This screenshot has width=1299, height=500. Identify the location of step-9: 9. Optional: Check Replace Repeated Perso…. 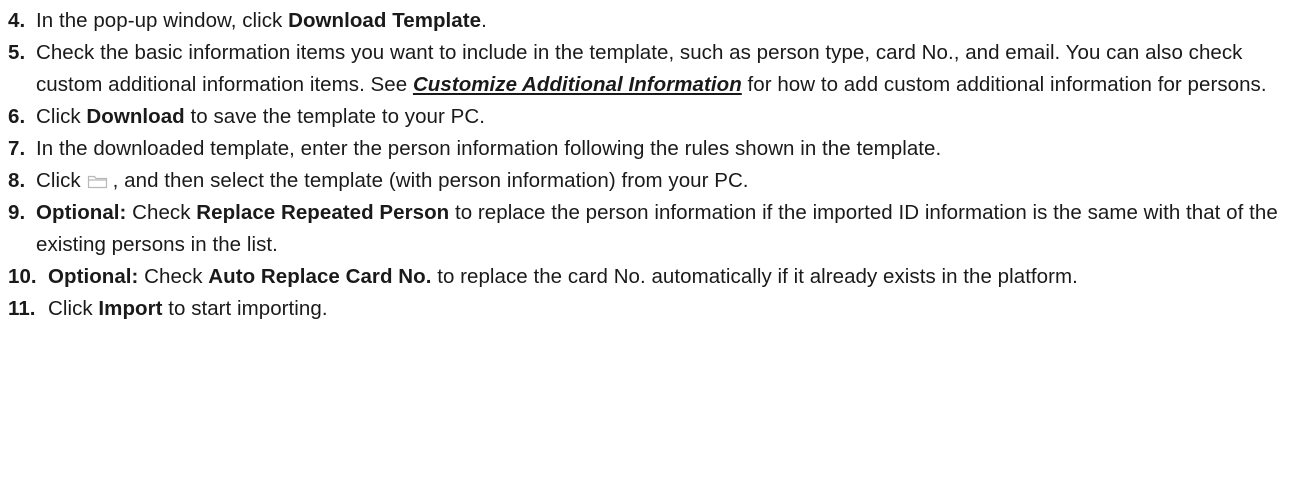
(648, 229).